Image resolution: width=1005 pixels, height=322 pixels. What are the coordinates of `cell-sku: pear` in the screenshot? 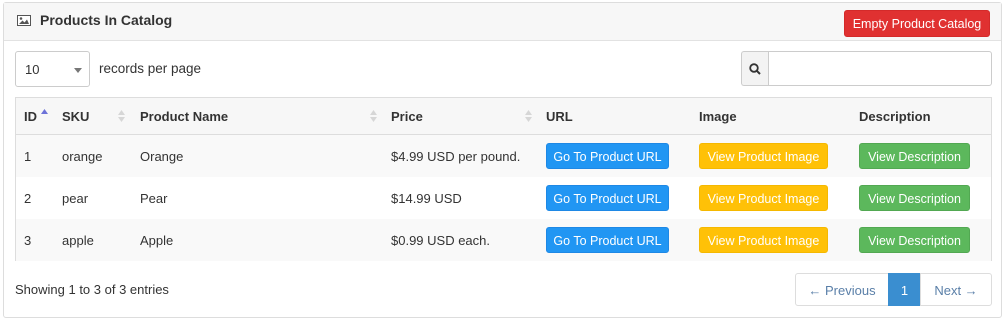 It's located at (75, 198).